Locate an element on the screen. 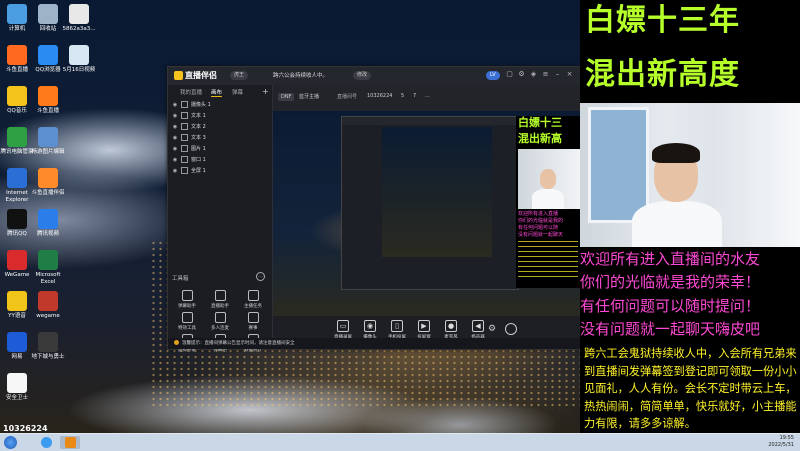 This screenshot has width=800, height=451. tool-item: 多人连麦 is located at coordinates (220, 321).